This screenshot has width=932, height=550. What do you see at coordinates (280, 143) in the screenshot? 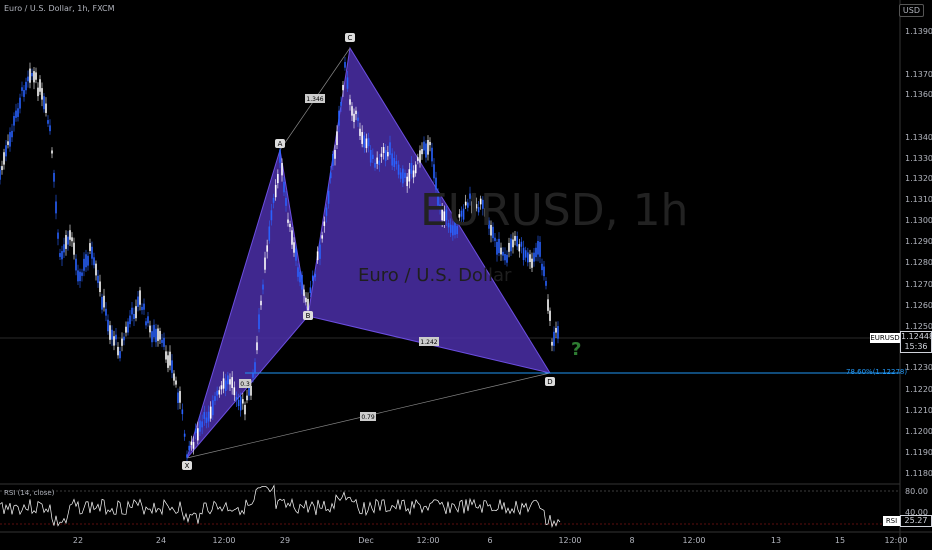
I see `pattern-point-a: A` at bounding box center [280, 143].